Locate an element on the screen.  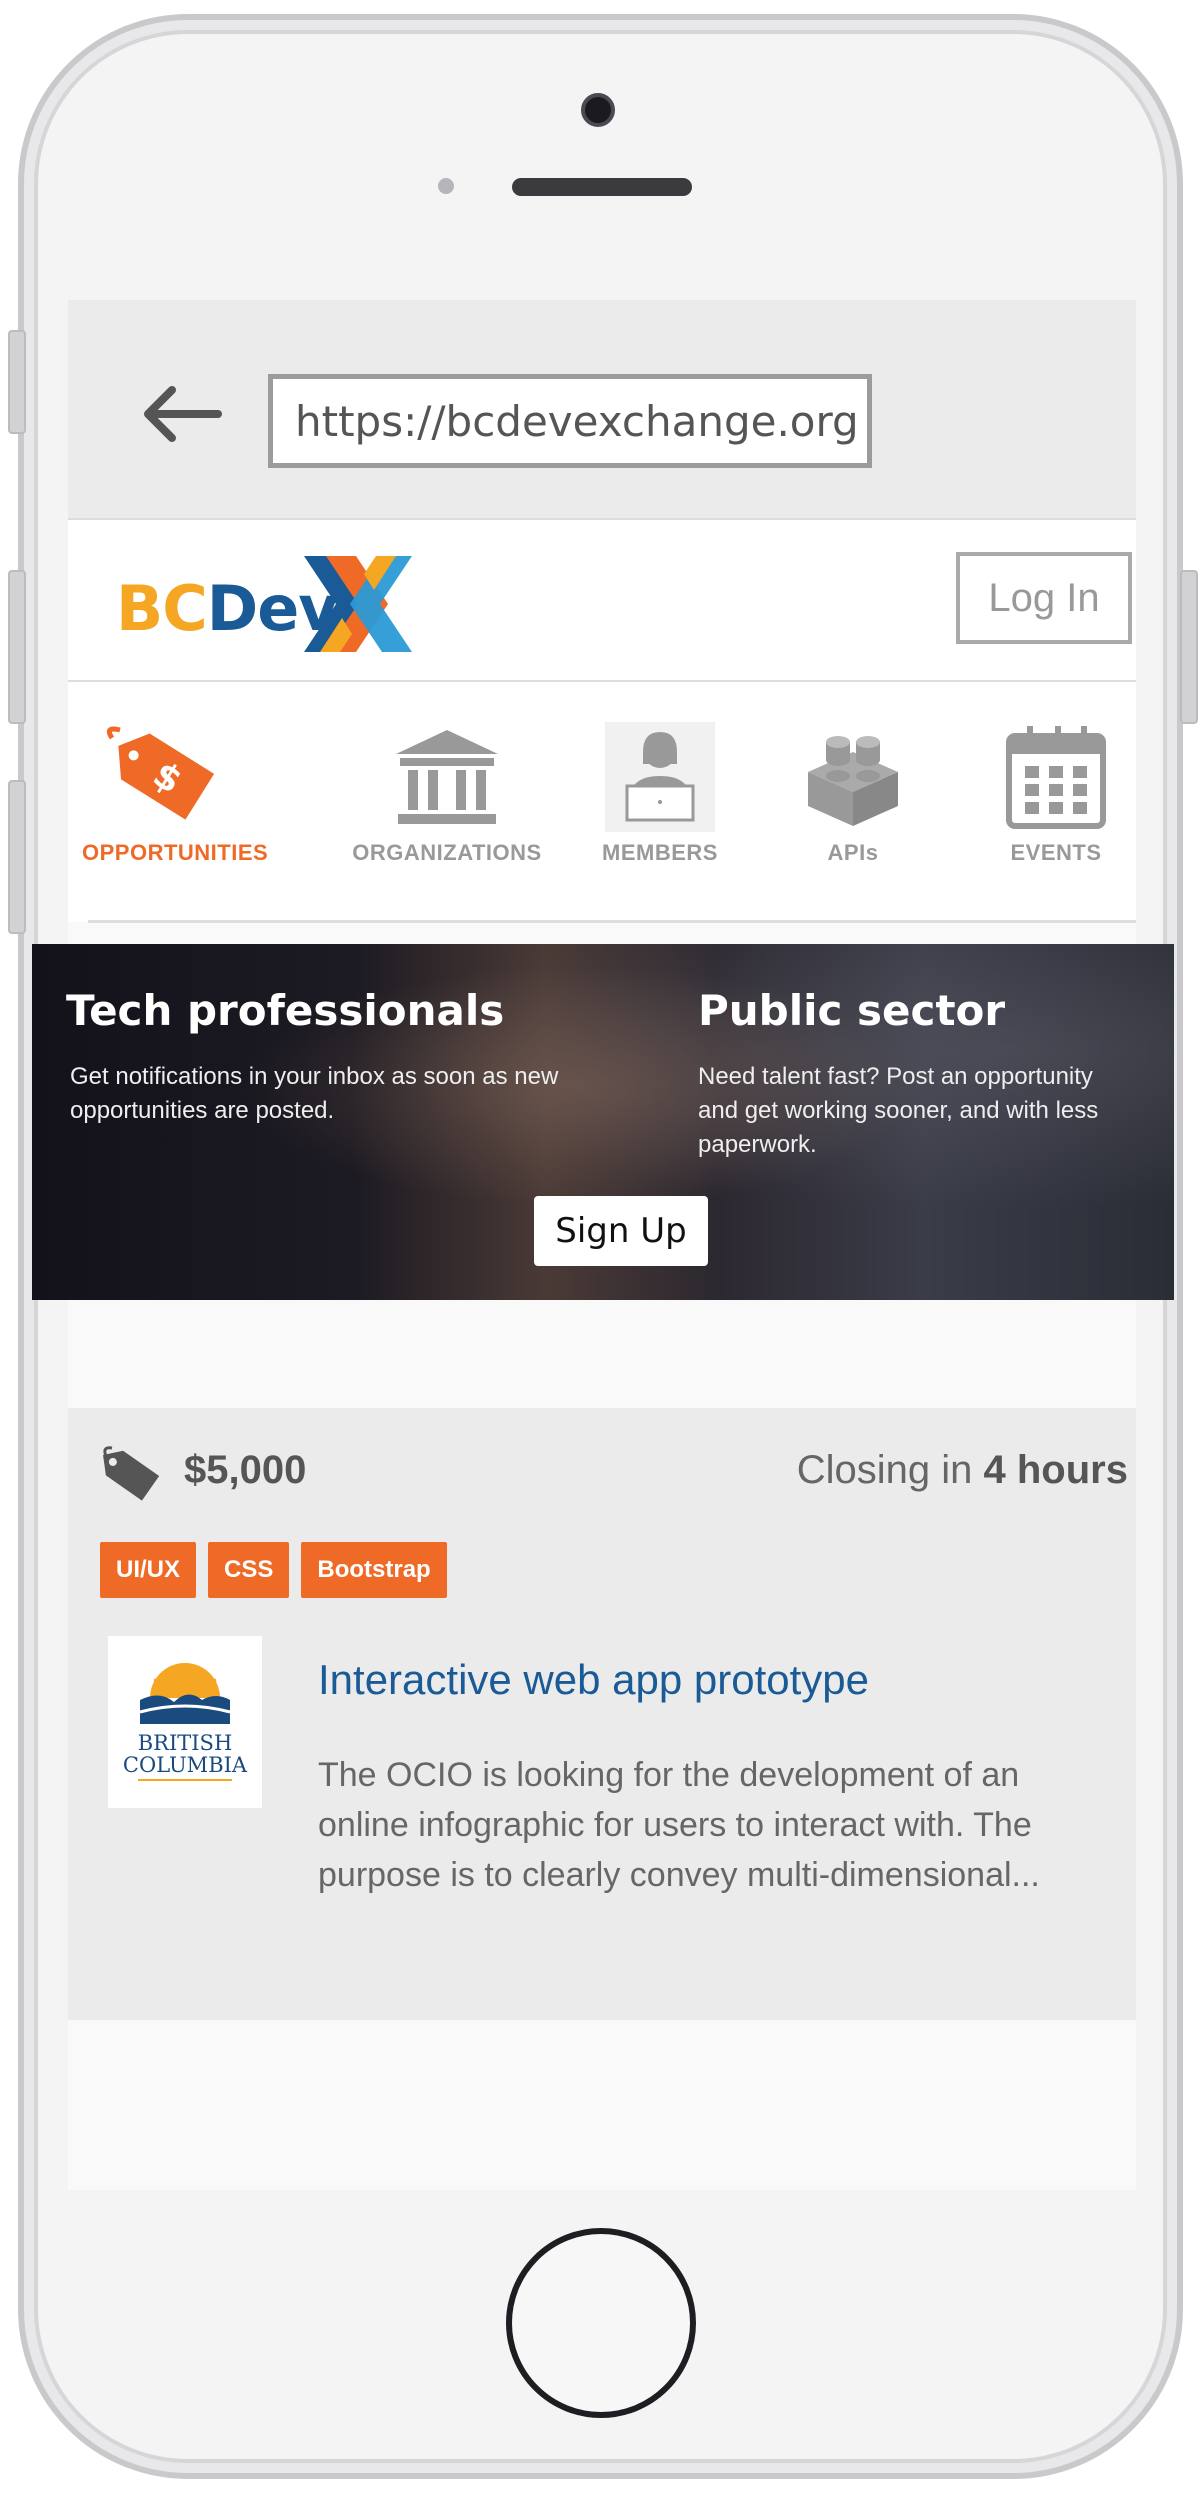
nav-item-organizations: ORGANIZATIONS is located at coordinates (447, 794).